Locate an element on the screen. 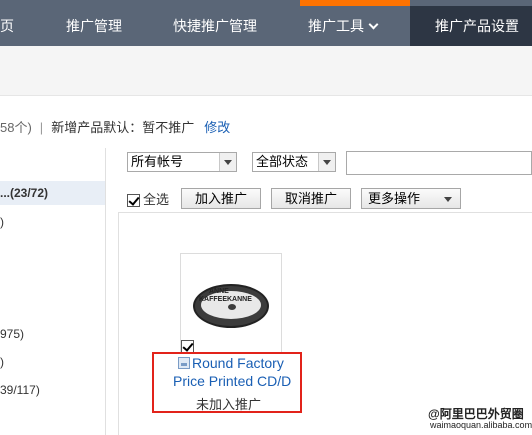 The height and width of the screenshot is (435, 532). group-sidebar: ...(23/72) ) 975) ) 39/117) is located at coordinates (53, 291).